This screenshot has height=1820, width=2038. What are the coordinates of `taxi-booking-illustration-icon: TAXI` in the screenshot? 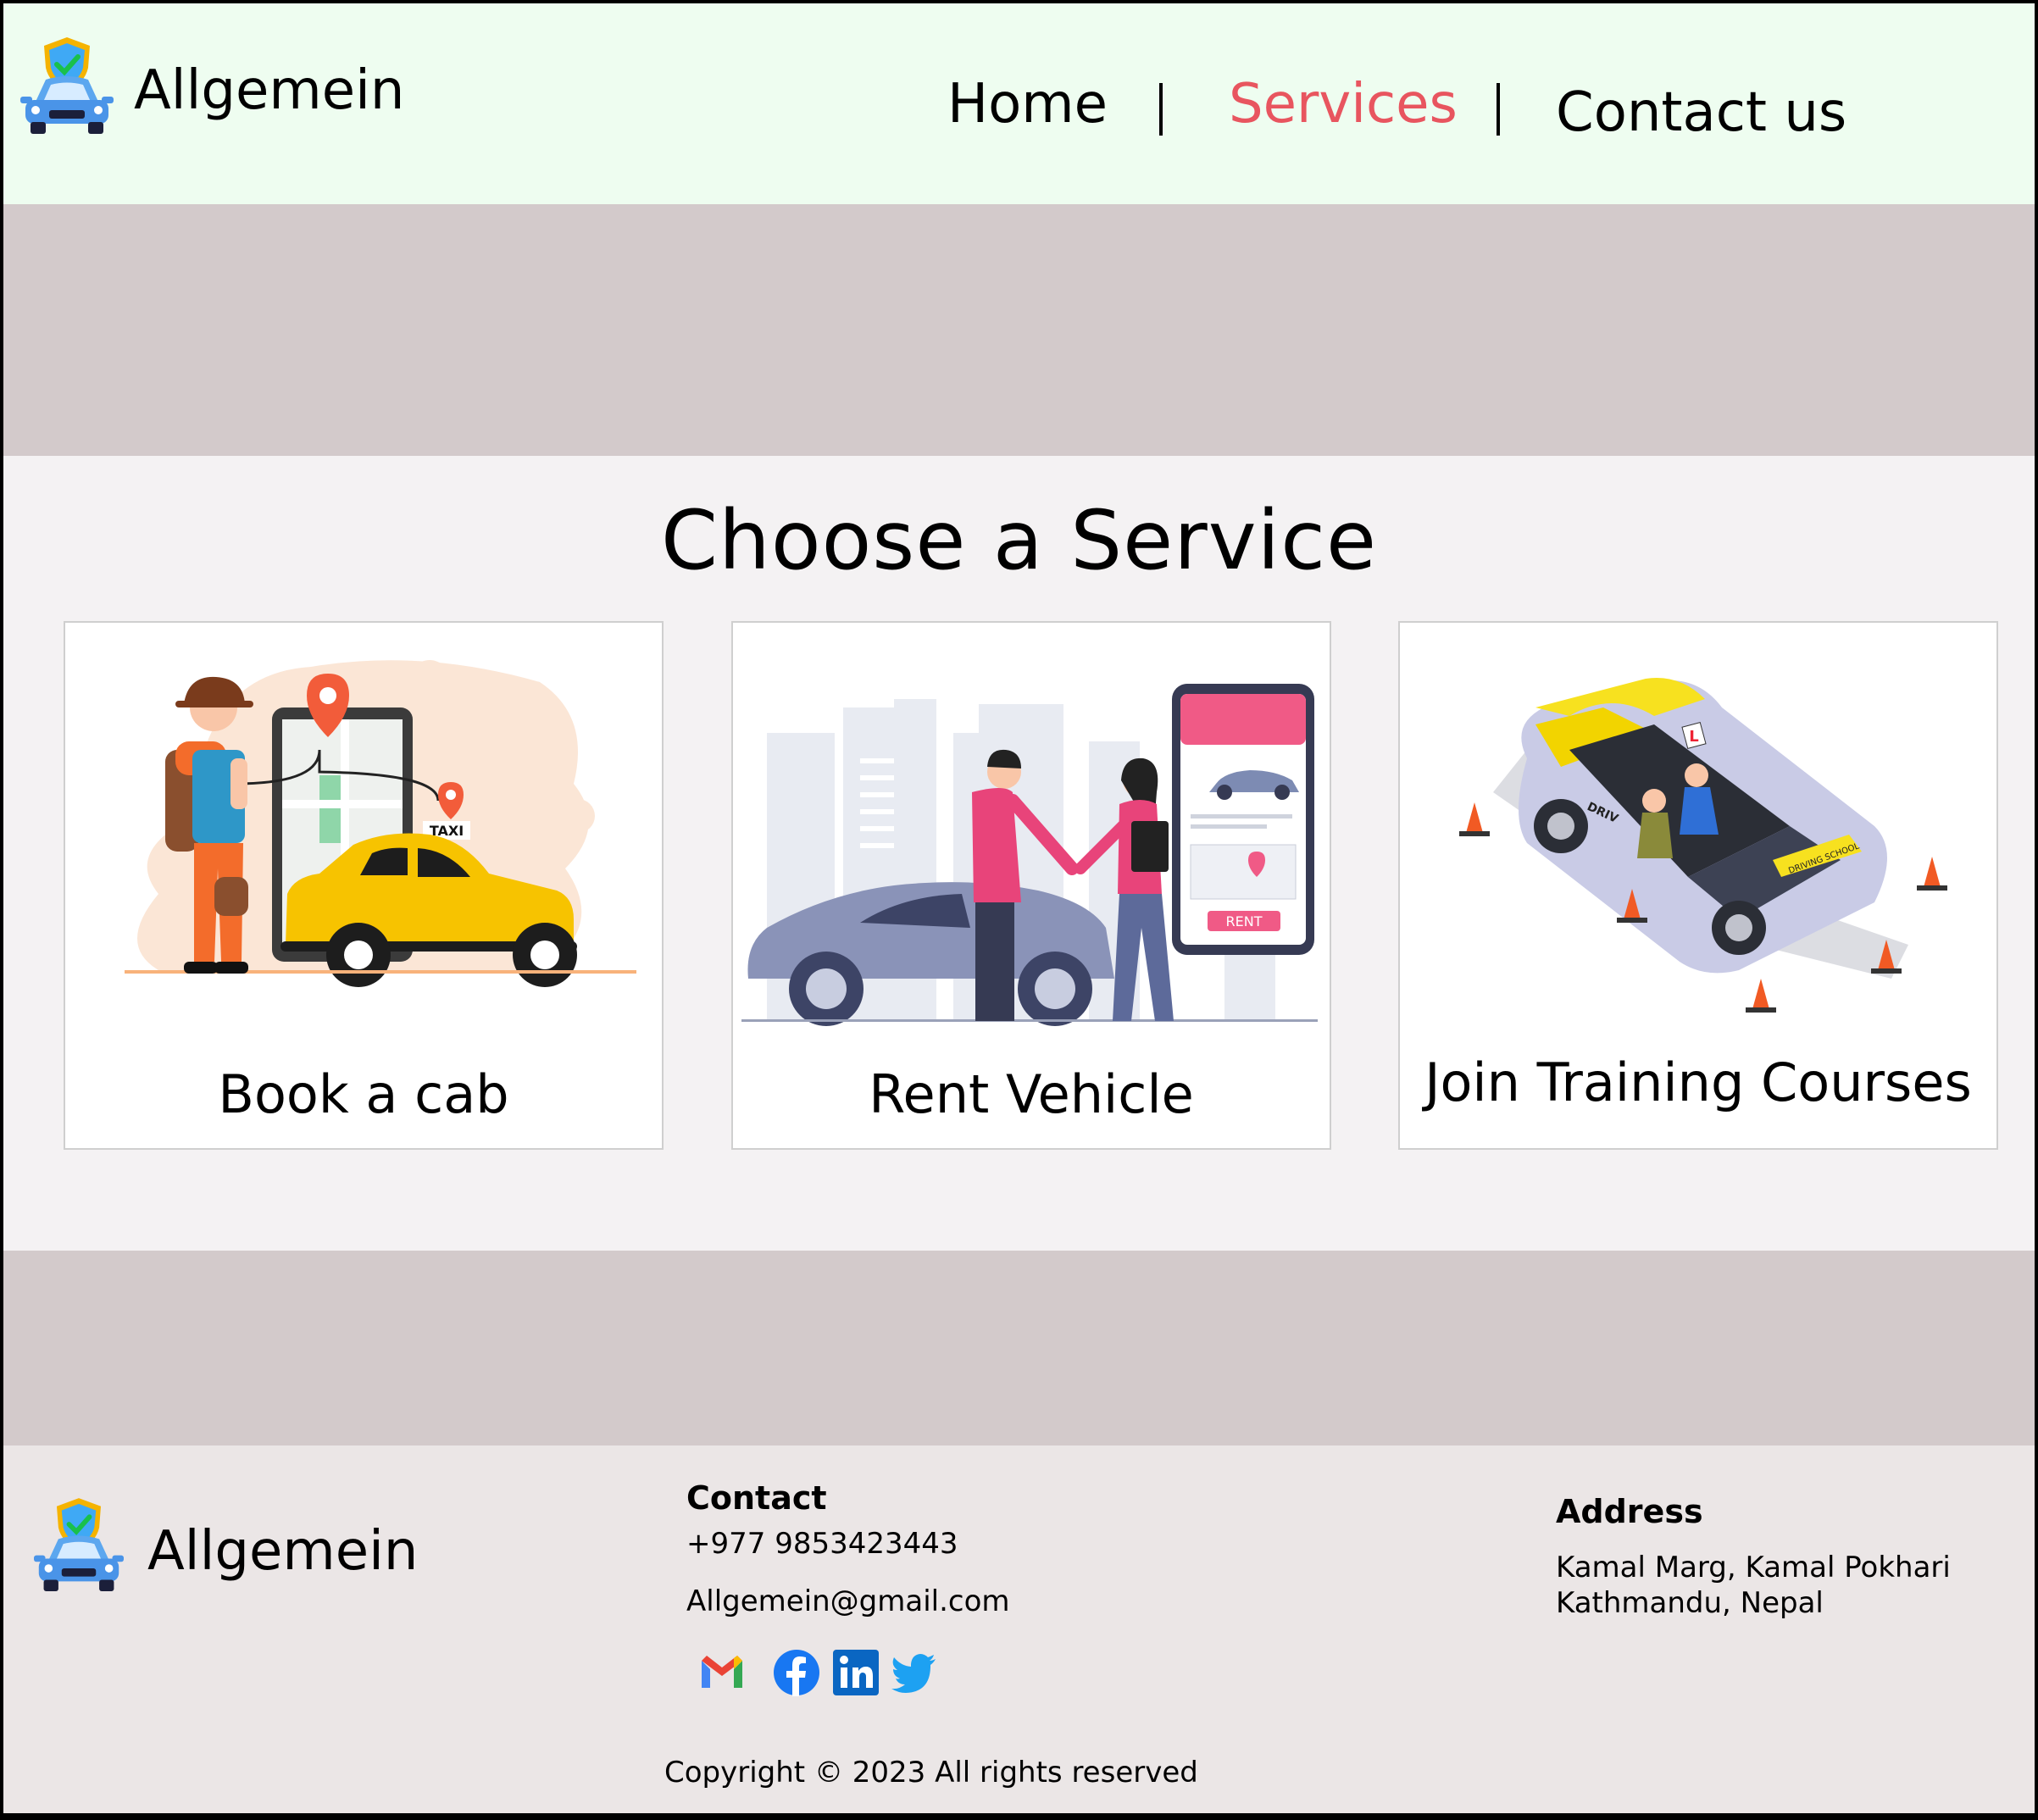 It's located at (381, 824).